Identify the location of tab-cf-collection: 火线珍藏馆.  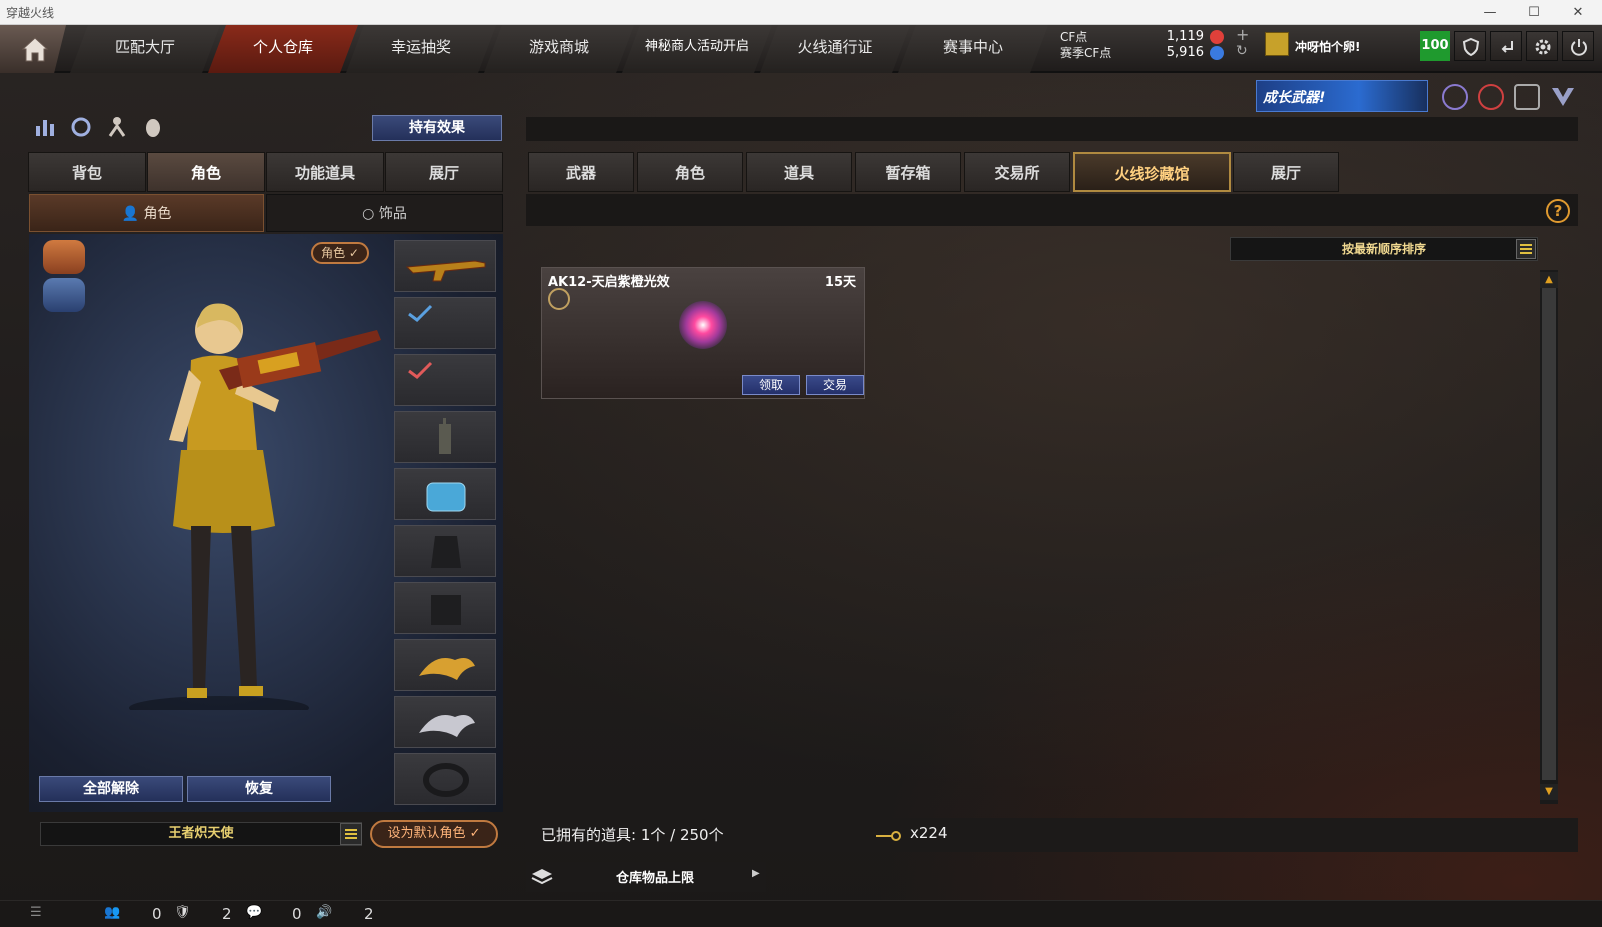
(1152, 172).